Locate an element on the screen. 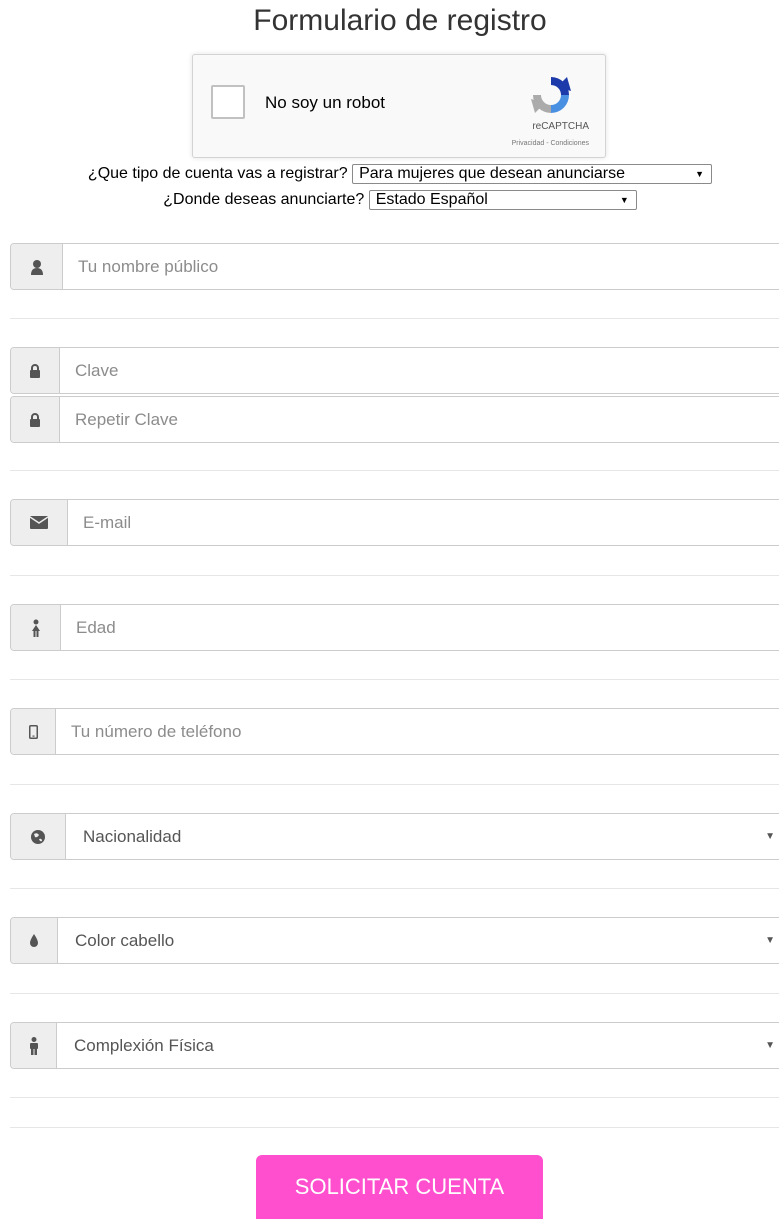 This screenshot has width=779, height=1219. build-group: Complexión Física ▼ is located at coordinates (394, 1045).